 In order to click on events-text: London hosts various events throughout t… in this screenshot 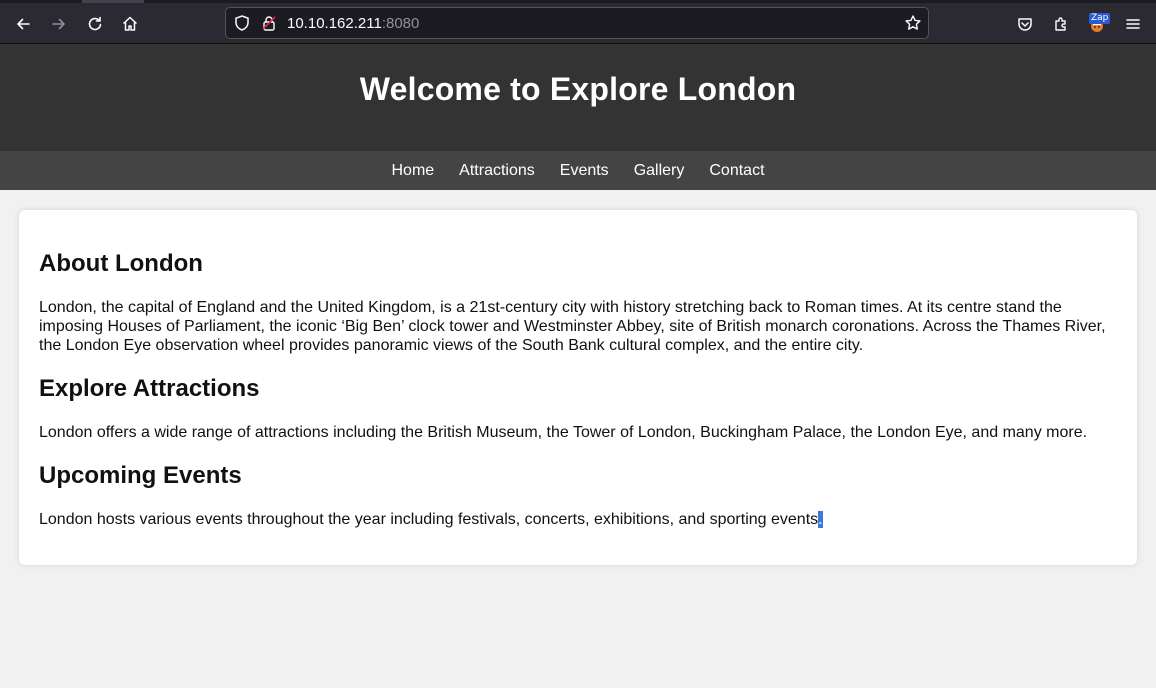, I will do `click(576, 519)`.